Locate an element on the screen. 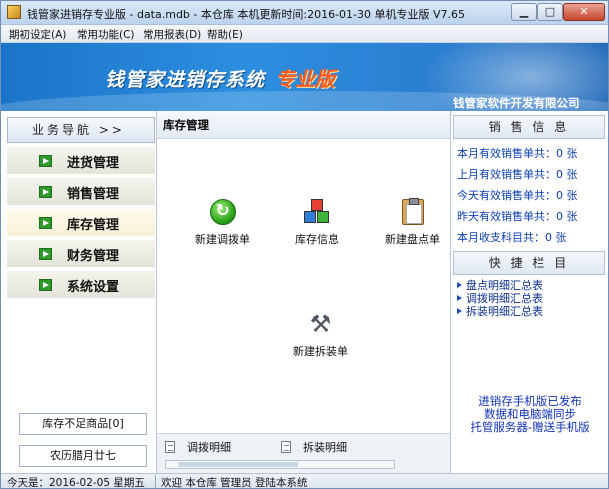 This screenshot has height=489, width=609. close-button: ✕ is located at coordinates (584, 12).